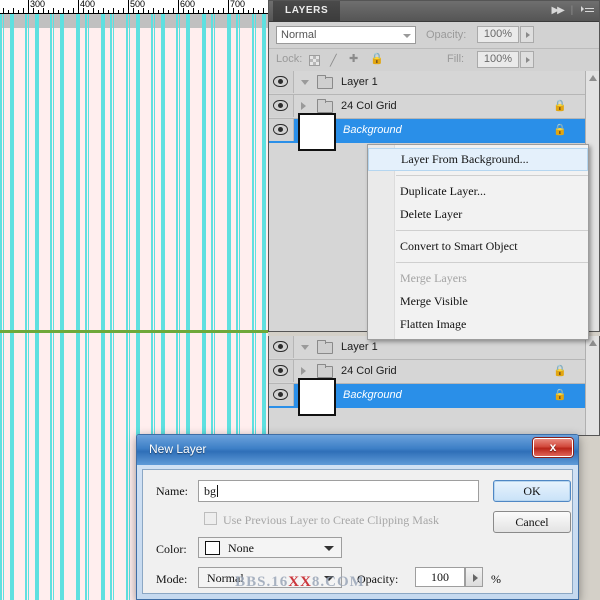 This screenshot has height=600, width=600. I want to click on fill-value: 100%, so click(498, 59).